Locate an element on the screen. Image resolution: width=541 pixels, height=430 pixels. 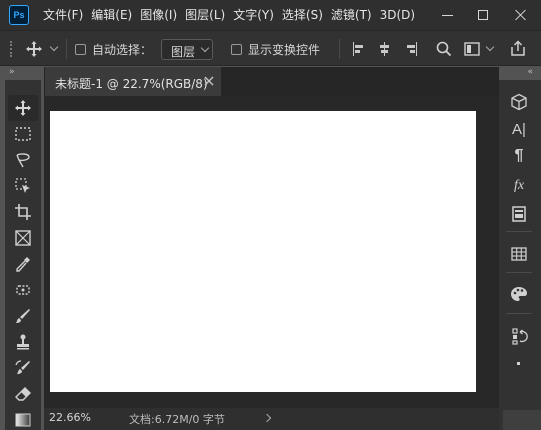
maximize-icon is located at coordinates (483, 15).